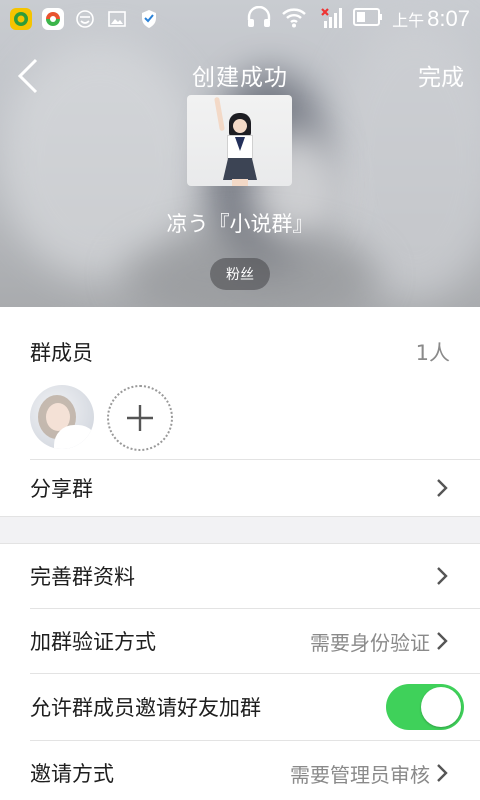 This screenshot has width=480, height=800. What do you see at coordinates (62, 417) in the screenshot?
I see `member-avatar` at bounding box center [62, 417].